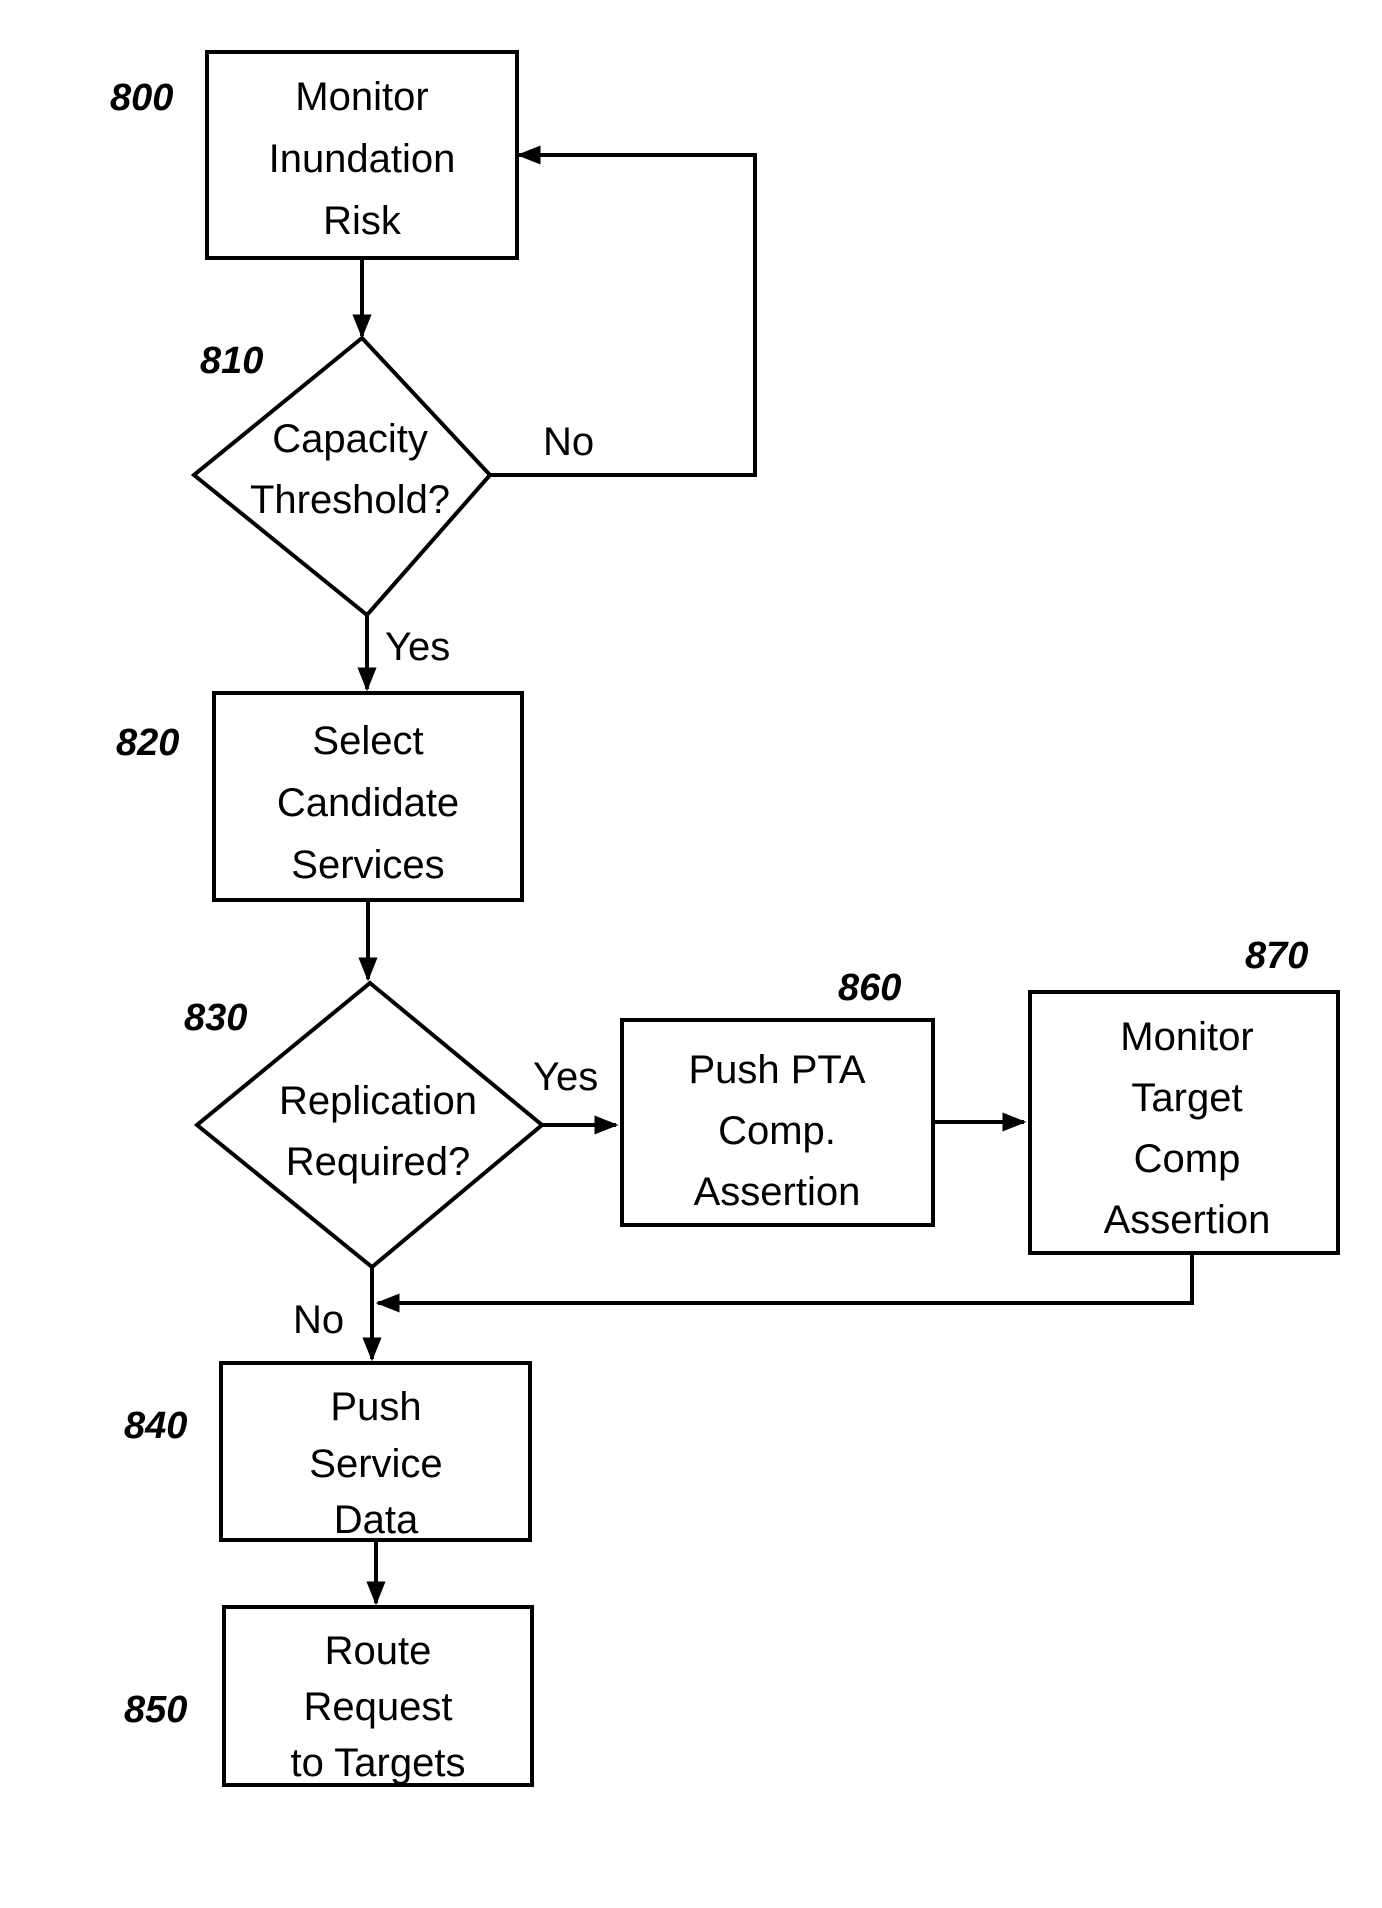 Image resolution: width=1382 pixels, height=1908 pixels. What do you see at coordinates (1187, 1159) in the screenshot?
I see `node-label-line: Comp` at bounding box center [1187, 1159].